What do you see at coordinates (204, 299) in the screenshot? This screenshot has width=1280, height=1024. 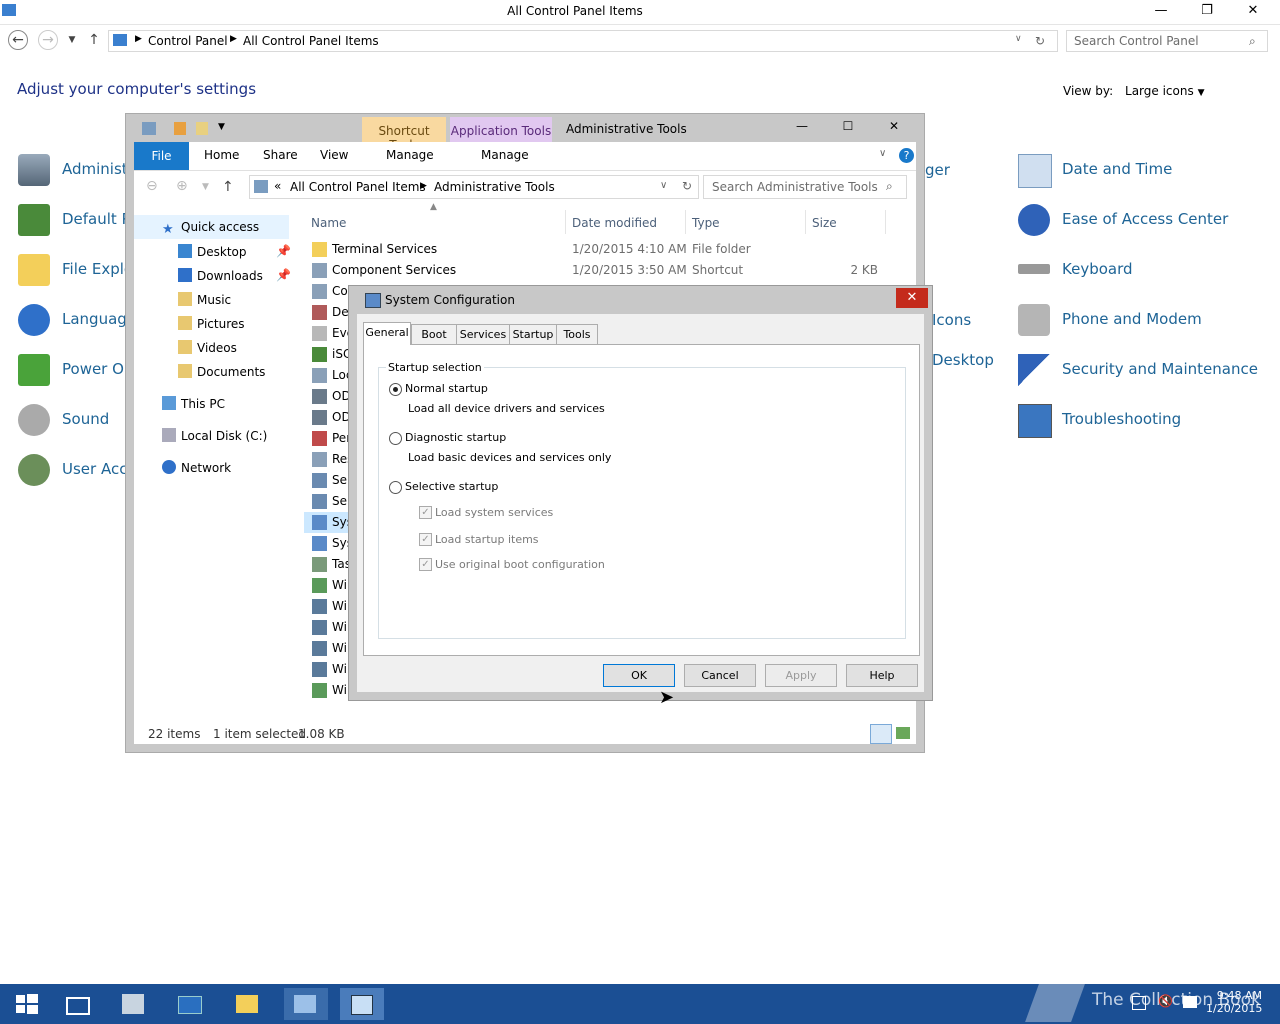 I see `nav-item-music: Music` at bounding box center [204, 299].